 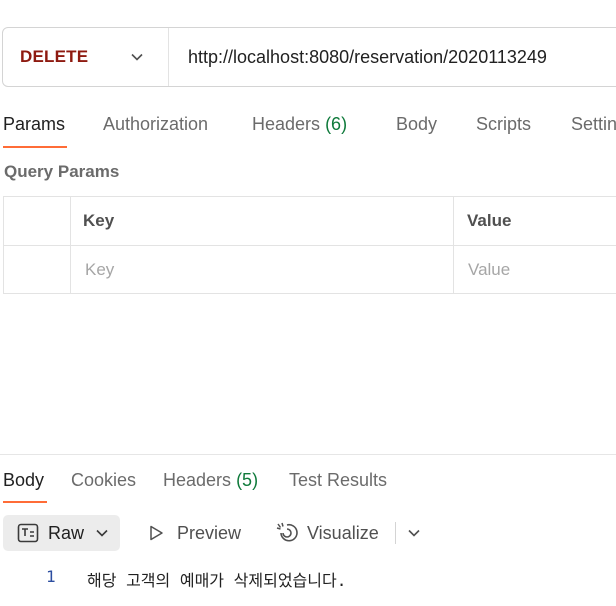 What do you see at coordinates (209, 533) in the screenshot?
I see `preview-button: Preview` at bounding box center [209, 533].